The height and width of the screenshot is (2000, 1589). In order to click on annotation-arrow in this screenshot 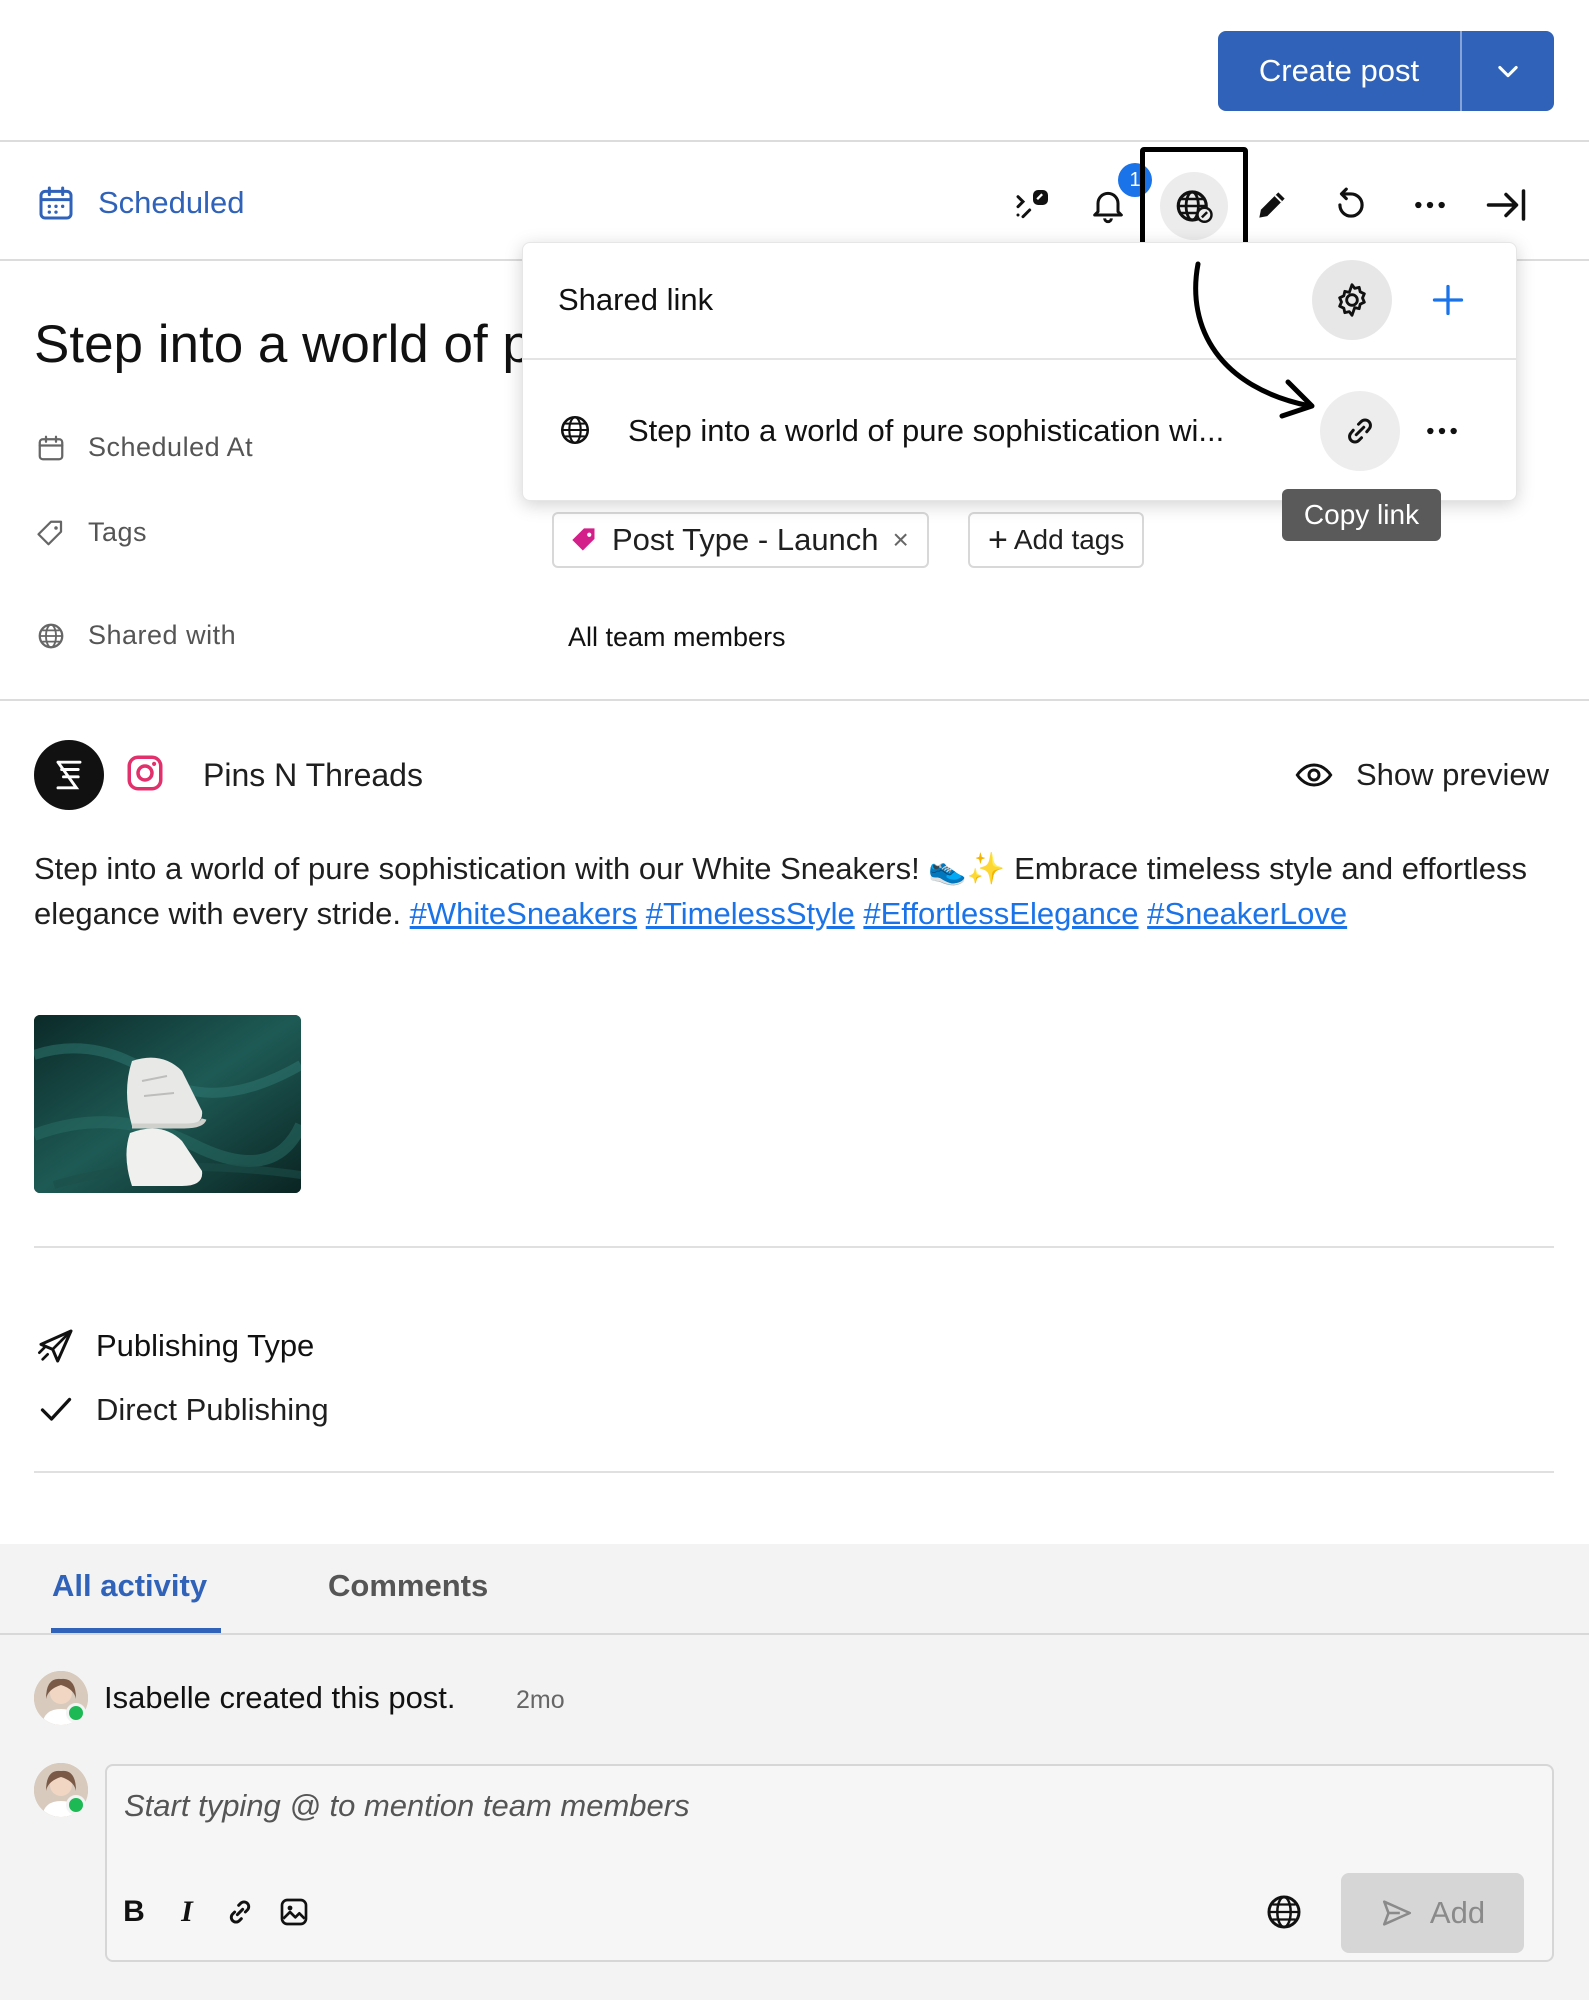, I will do `click(1254, 340)`.